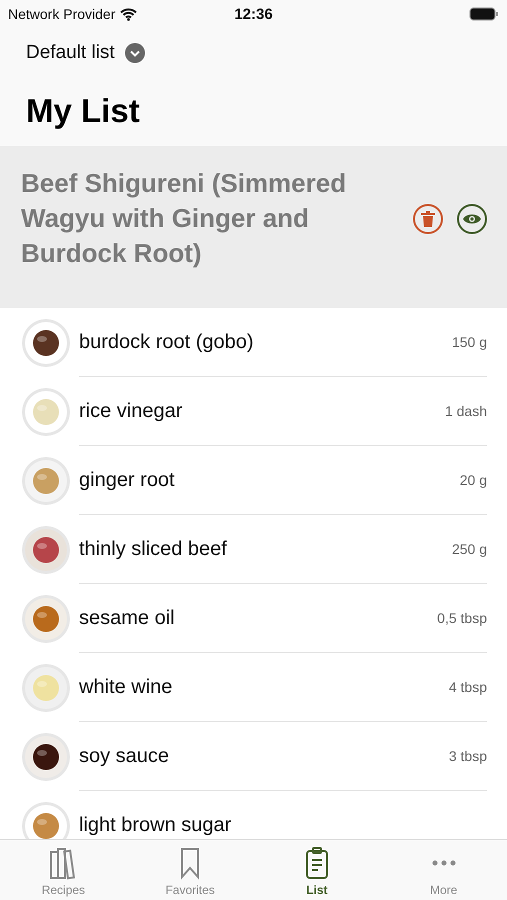 The width and height of the screenshot is (507, 900). What do you see at coordinates (190, 870) in the screenshot?
I see `tab-item: Favorites` at bounding box center [190, 870].